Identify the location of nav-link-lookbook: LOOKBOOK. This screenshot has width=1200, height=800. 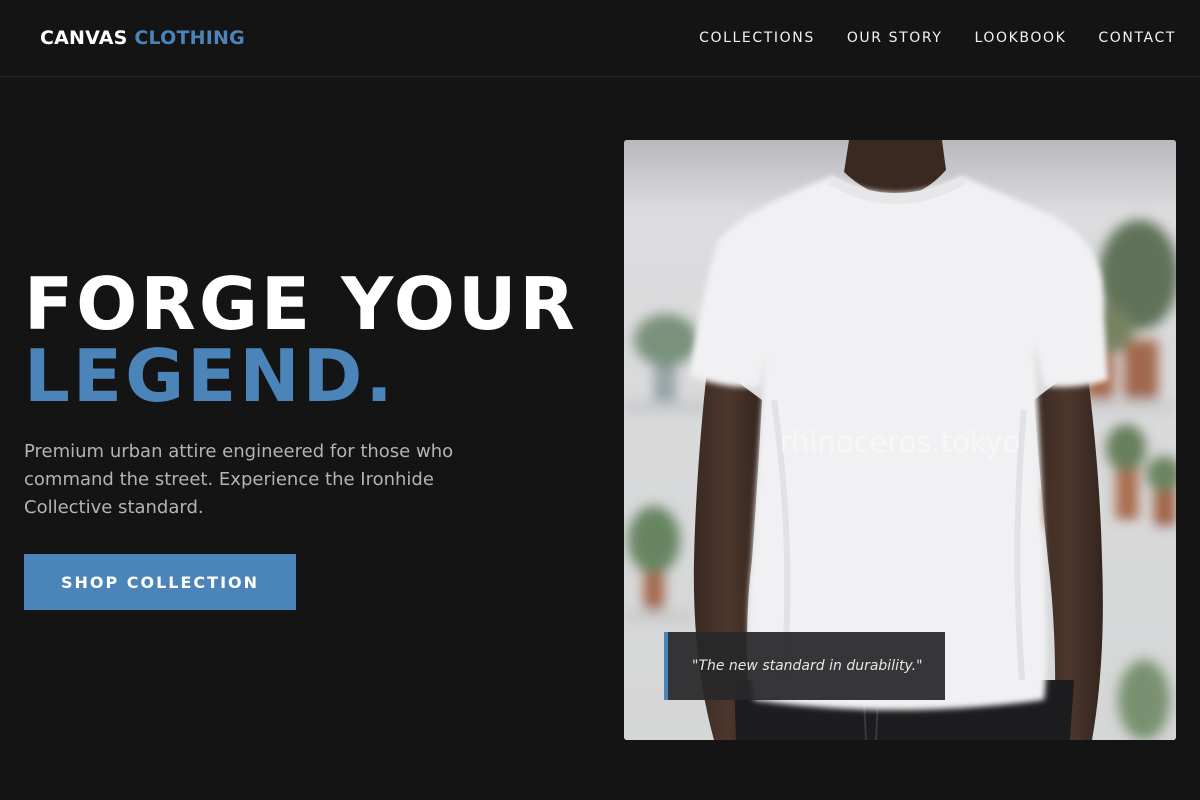
(1021, 38).